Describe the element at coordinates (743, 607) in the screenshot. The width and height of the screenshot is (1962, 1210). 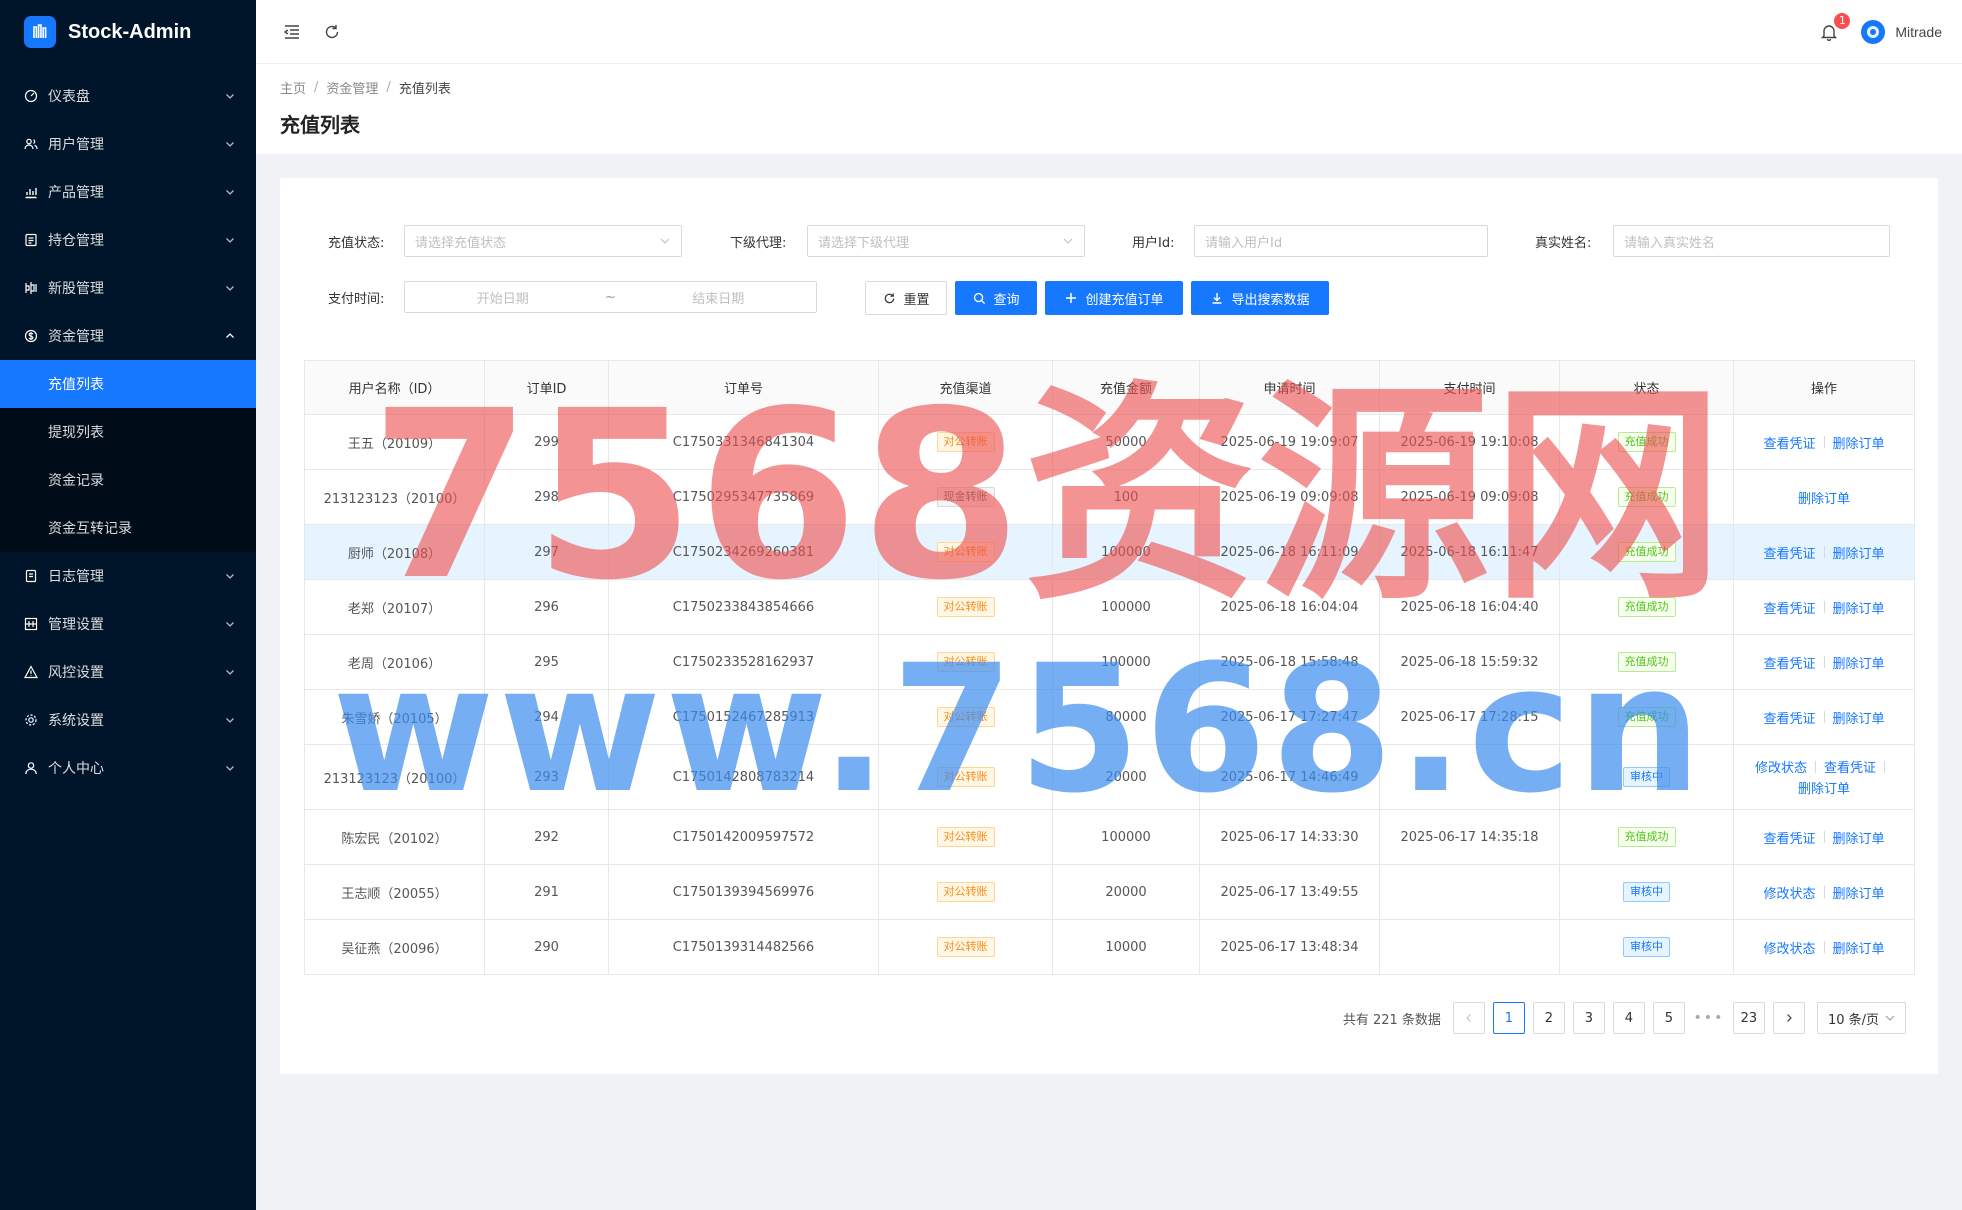
I see `cell-order-no: C1750233843854666` at that location.